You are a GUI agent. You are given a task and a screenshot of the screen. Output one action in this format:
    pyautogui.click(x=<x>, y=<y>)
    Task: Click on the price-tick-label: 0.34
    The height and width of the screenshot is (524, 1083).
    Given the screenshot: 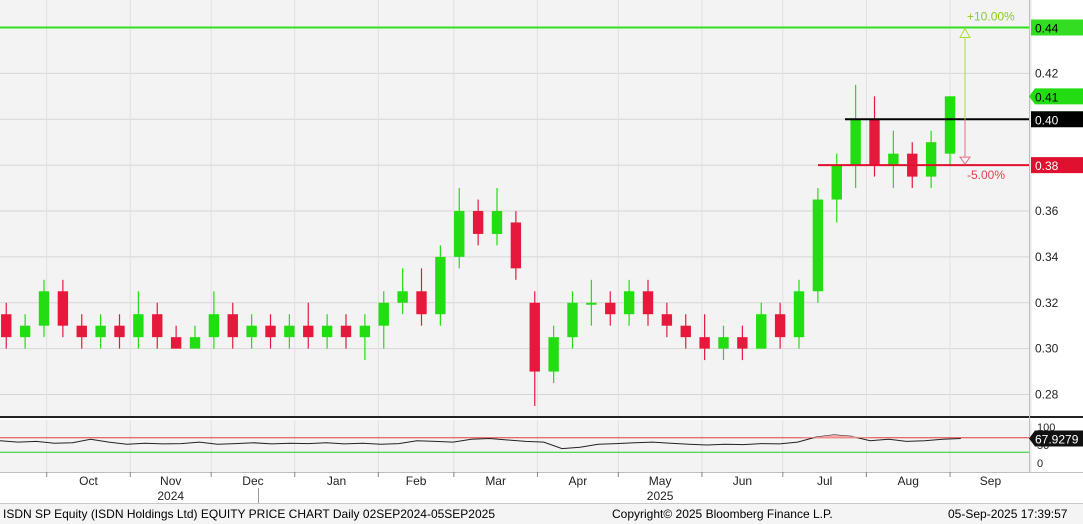 What is the action you would take?
    pyautogui.click(x=1047, y=257)
    